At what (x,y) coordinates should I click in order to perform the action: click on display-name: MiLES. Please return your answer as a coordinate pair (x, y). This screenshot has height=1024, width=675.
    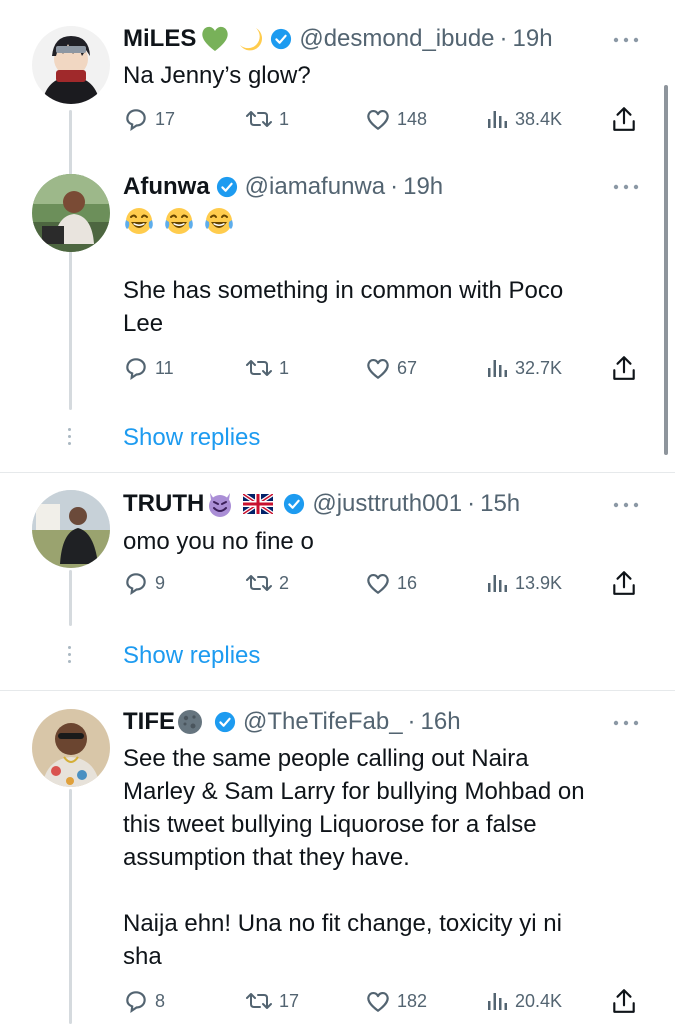
    Looking at the image, I should click on (159, 39).